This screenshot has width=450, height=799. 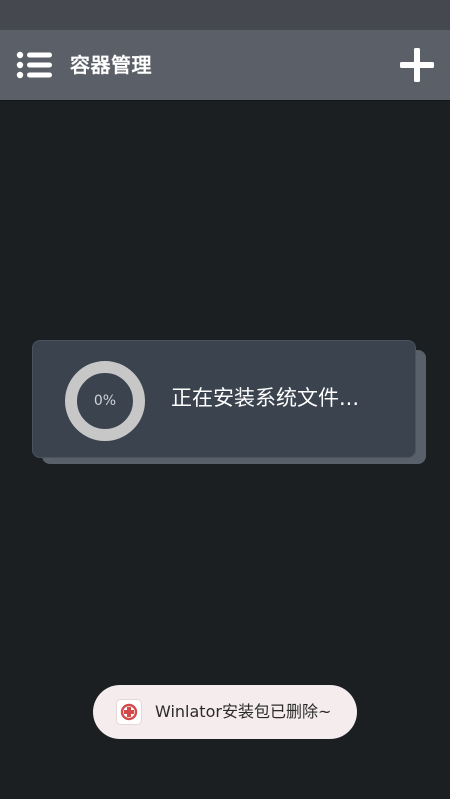 I want to click on list-menu-icon-graphic, so click(x=34, y=65).